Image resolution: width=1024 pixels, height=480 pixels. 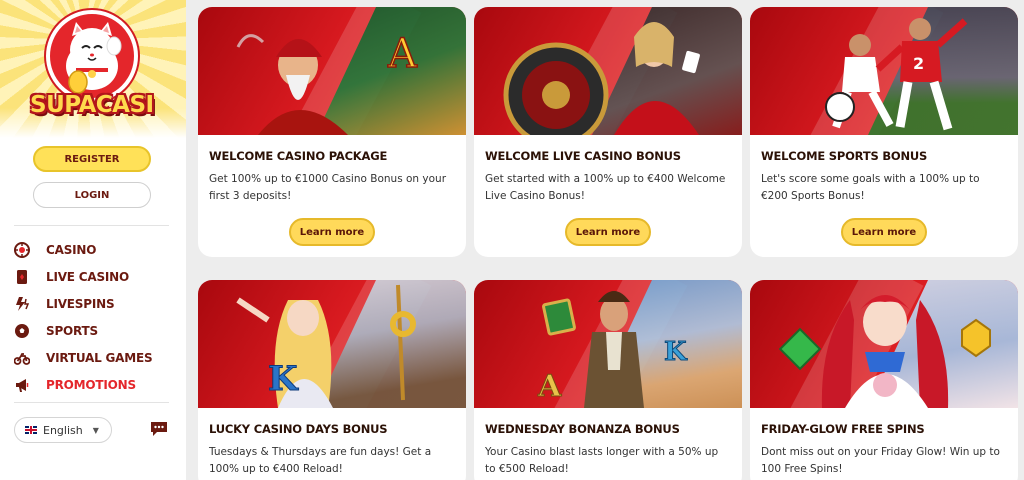 I want to click on nav-label: LIVESPINS, so click(x=80, y=303).